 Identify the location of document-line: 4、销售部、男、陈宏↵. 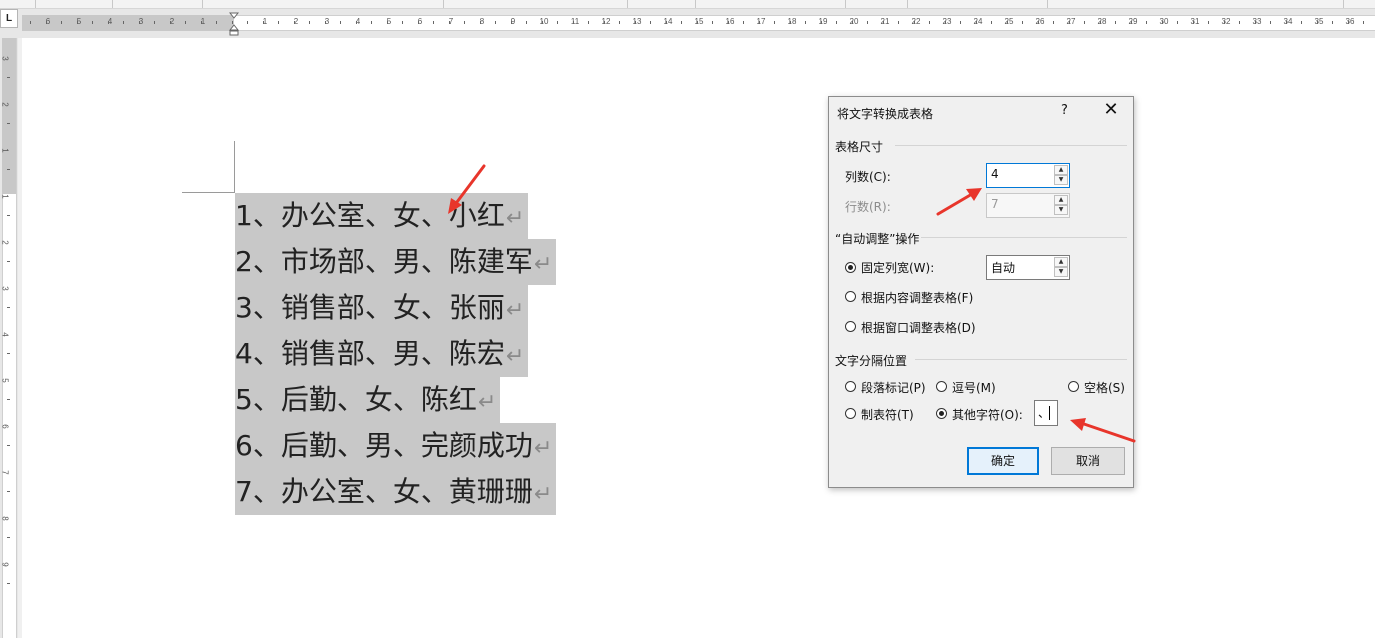
(382, 354).